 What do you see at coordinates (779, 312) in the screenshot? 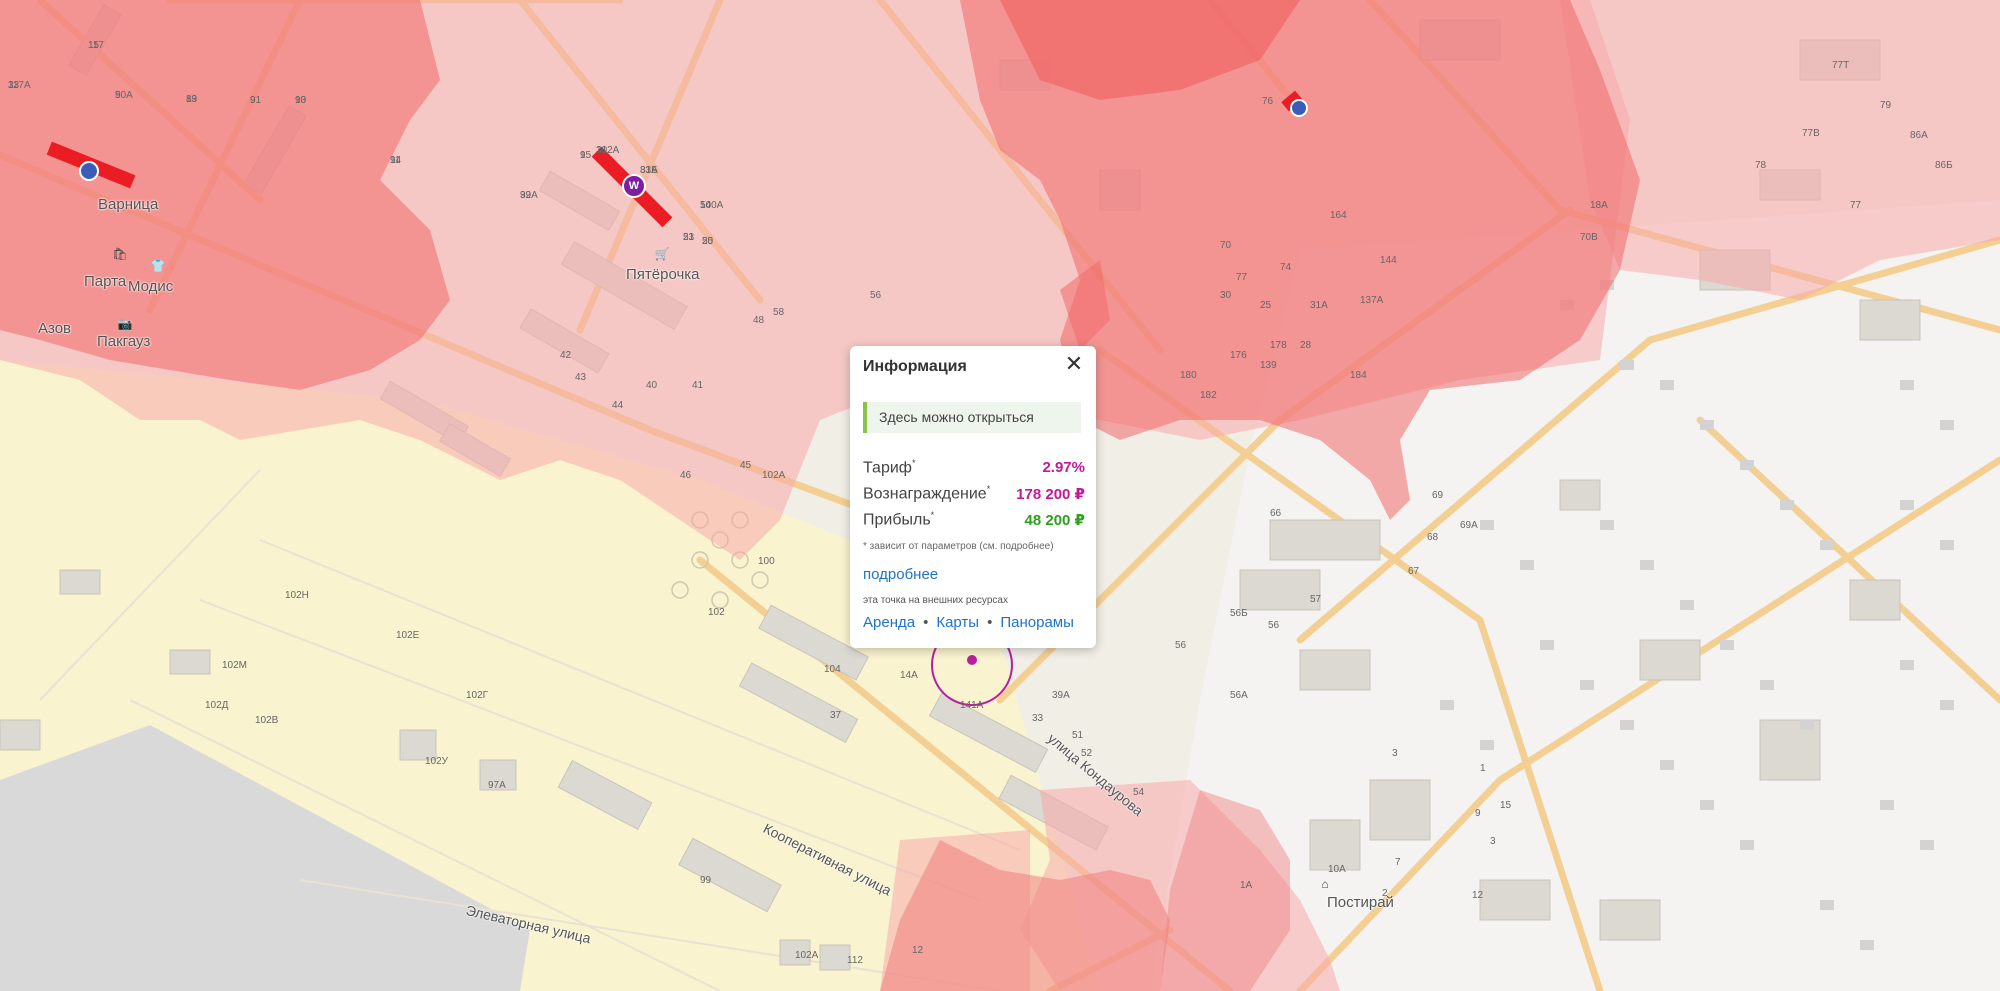
I see `house-number: 58` at bounding box center [779, 312].